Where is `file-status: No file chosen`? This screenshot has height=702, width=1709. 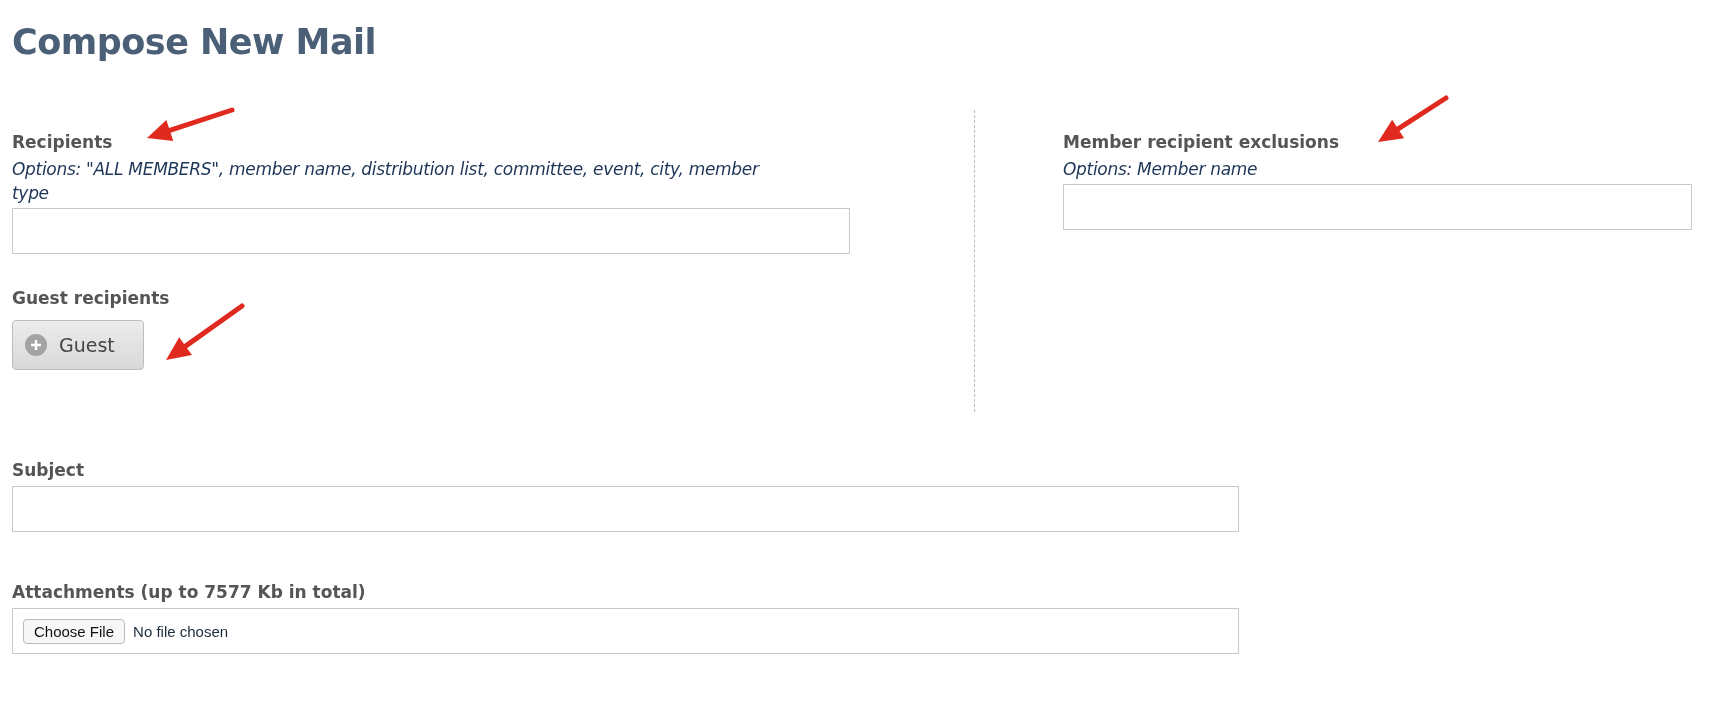 file-status: No file chosen is located at coordinates (181, 631).